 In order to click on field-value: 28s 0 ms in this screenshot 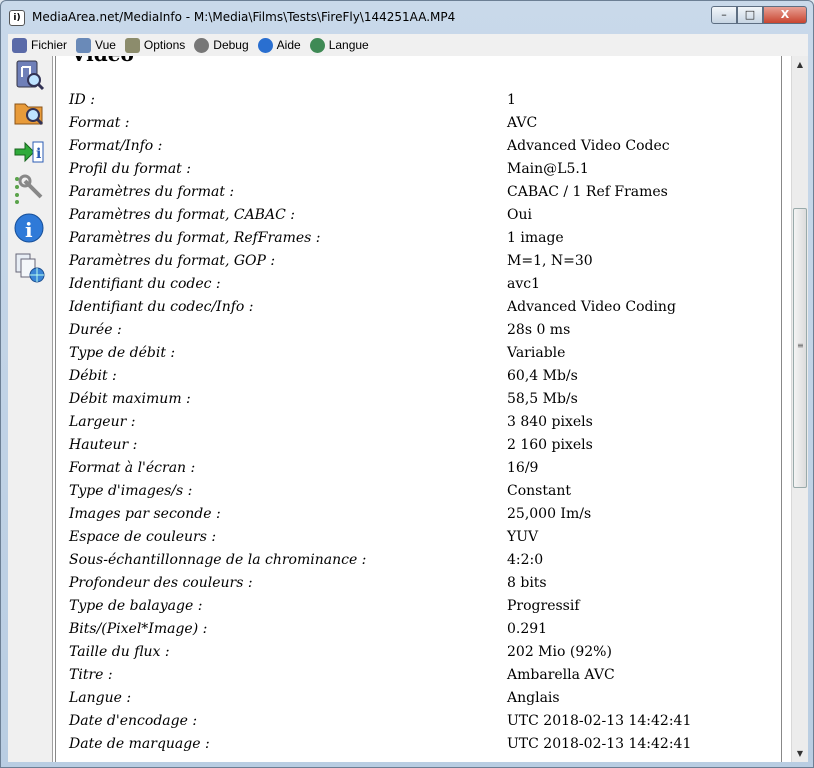, I will do `click(539, 330)`.